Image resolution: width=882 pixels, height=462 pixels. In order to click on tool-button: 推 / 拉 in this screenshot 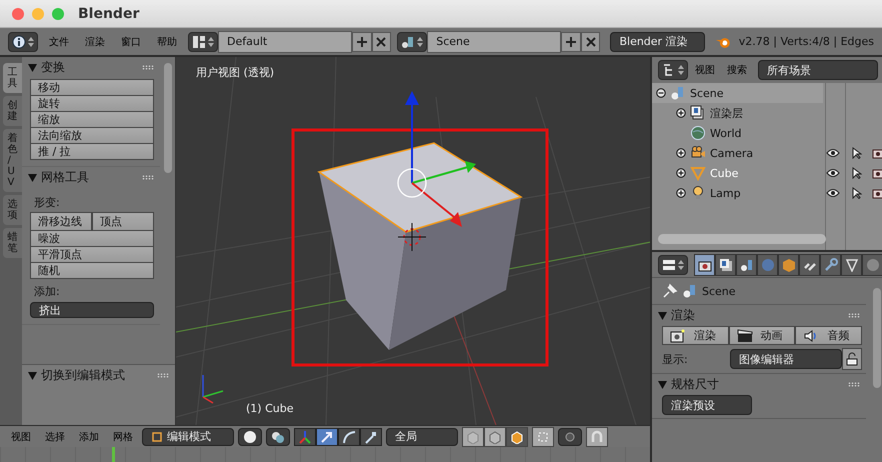, I will do `click(92, 151)`.